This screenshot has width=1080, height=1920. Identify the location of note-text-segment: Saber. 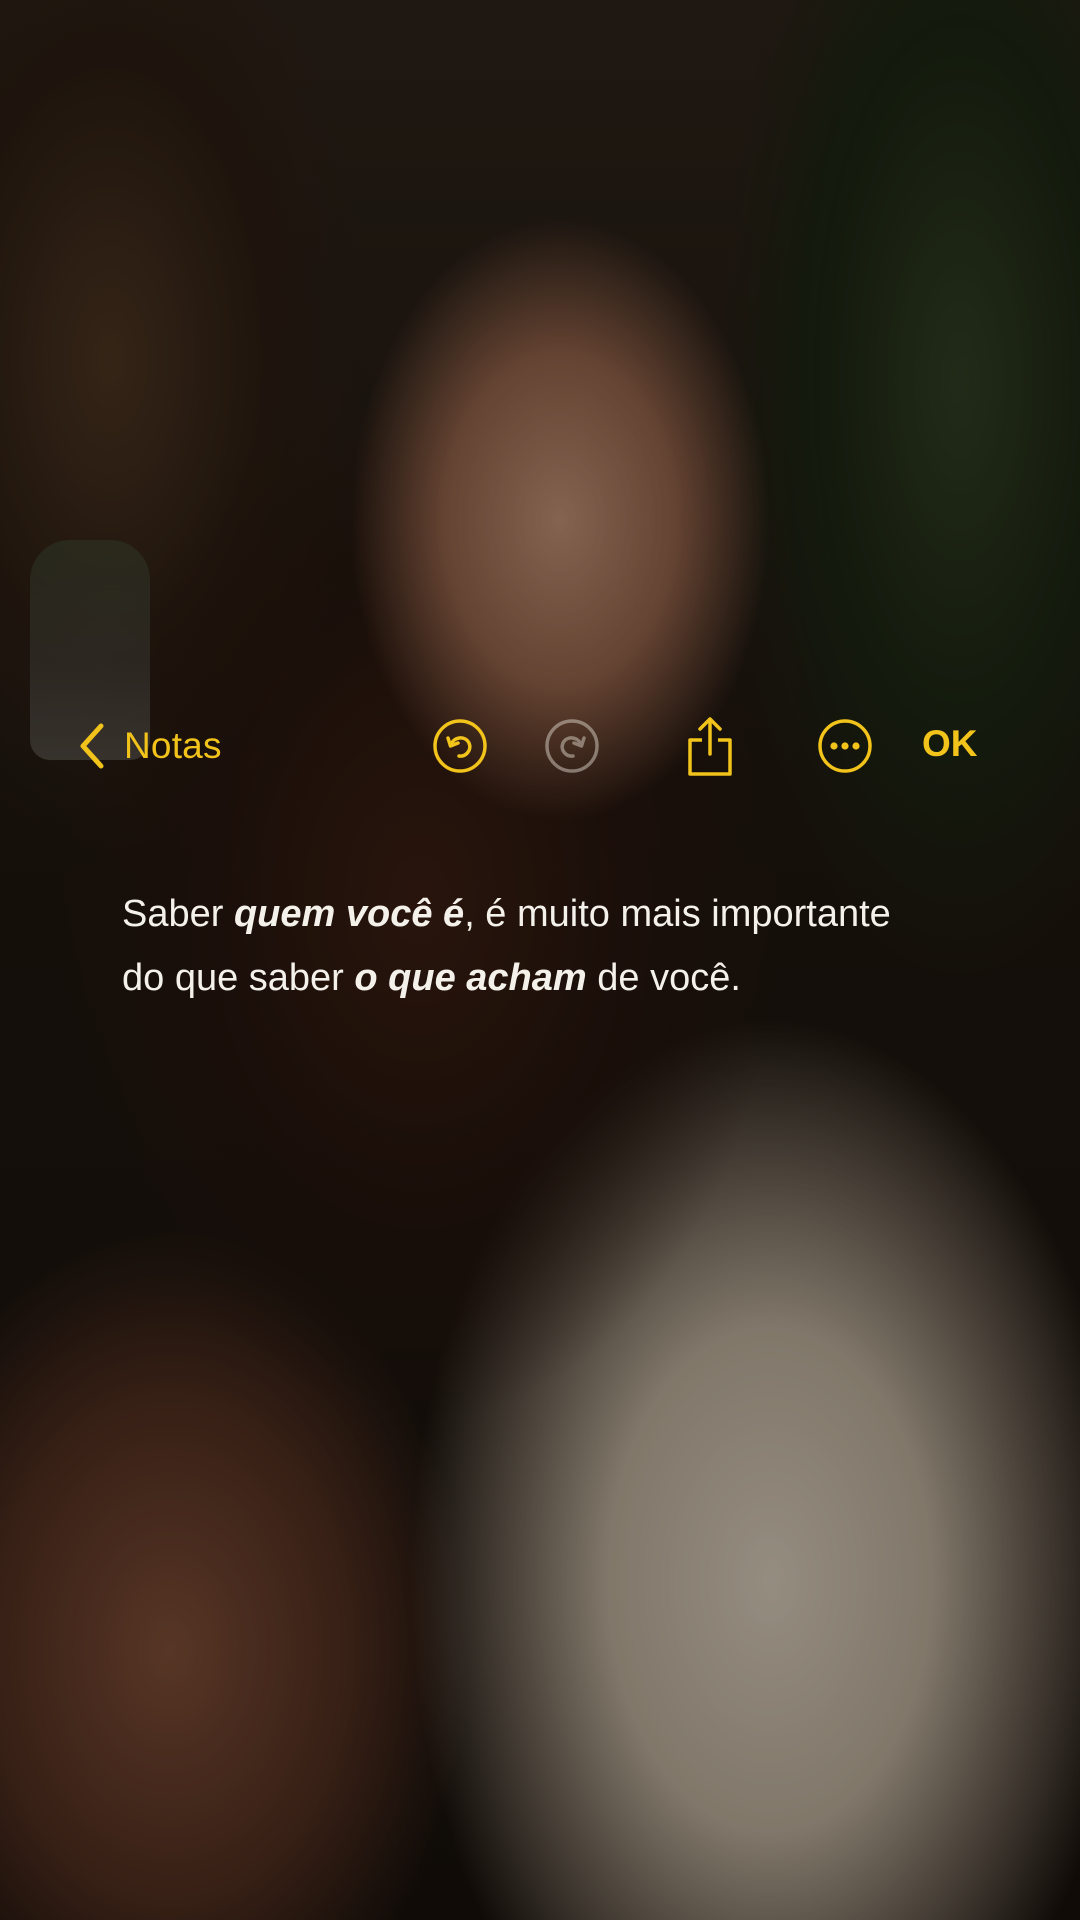
(178, 914).